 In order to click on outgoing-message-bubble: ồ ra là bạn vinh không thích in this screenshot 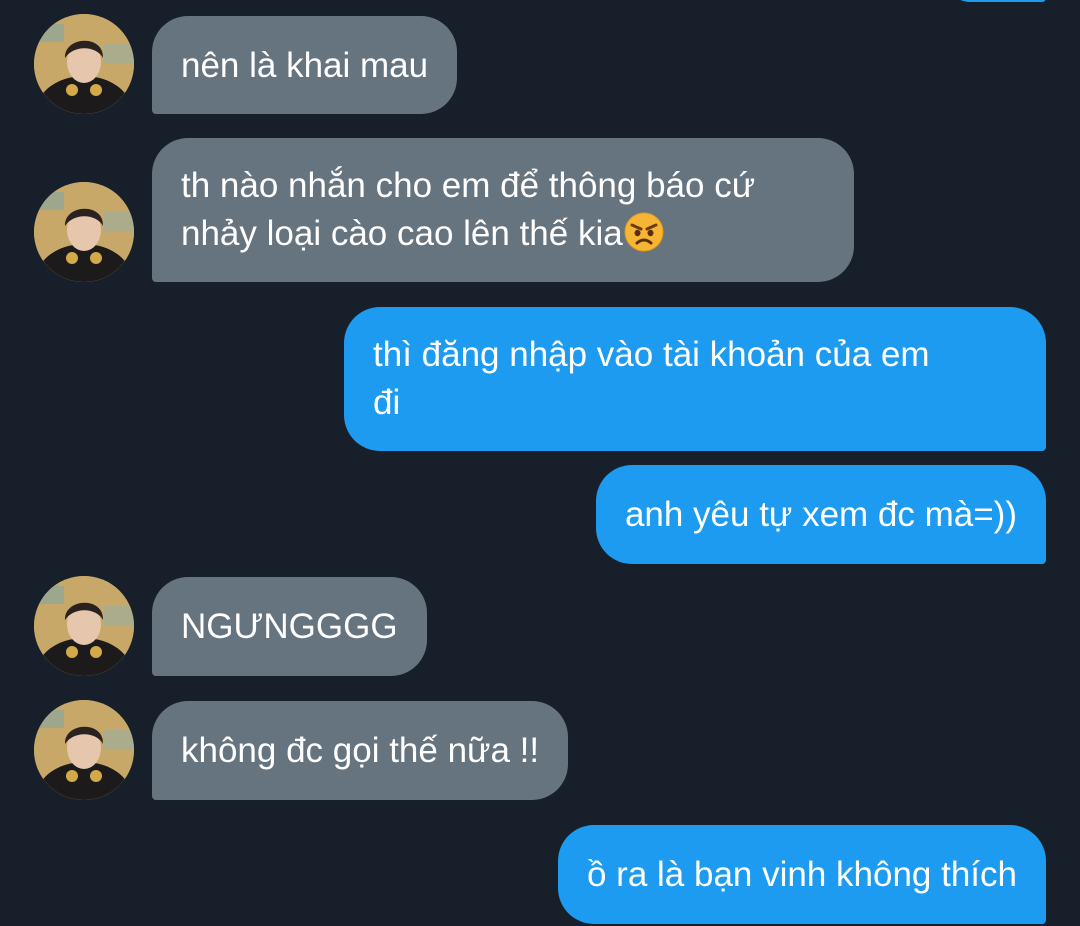, I will do `click(801, 874)`.